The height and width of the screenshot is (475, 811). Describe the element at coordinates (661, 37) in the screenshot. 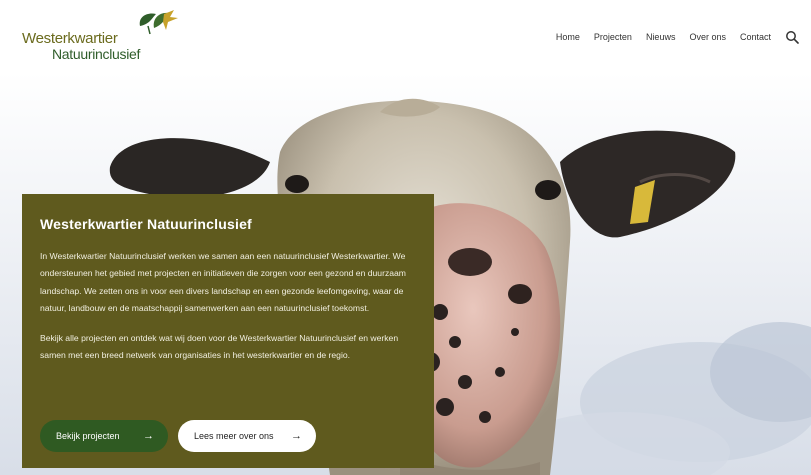

I see `nav-item-nieuws: Nieuws` at that location.